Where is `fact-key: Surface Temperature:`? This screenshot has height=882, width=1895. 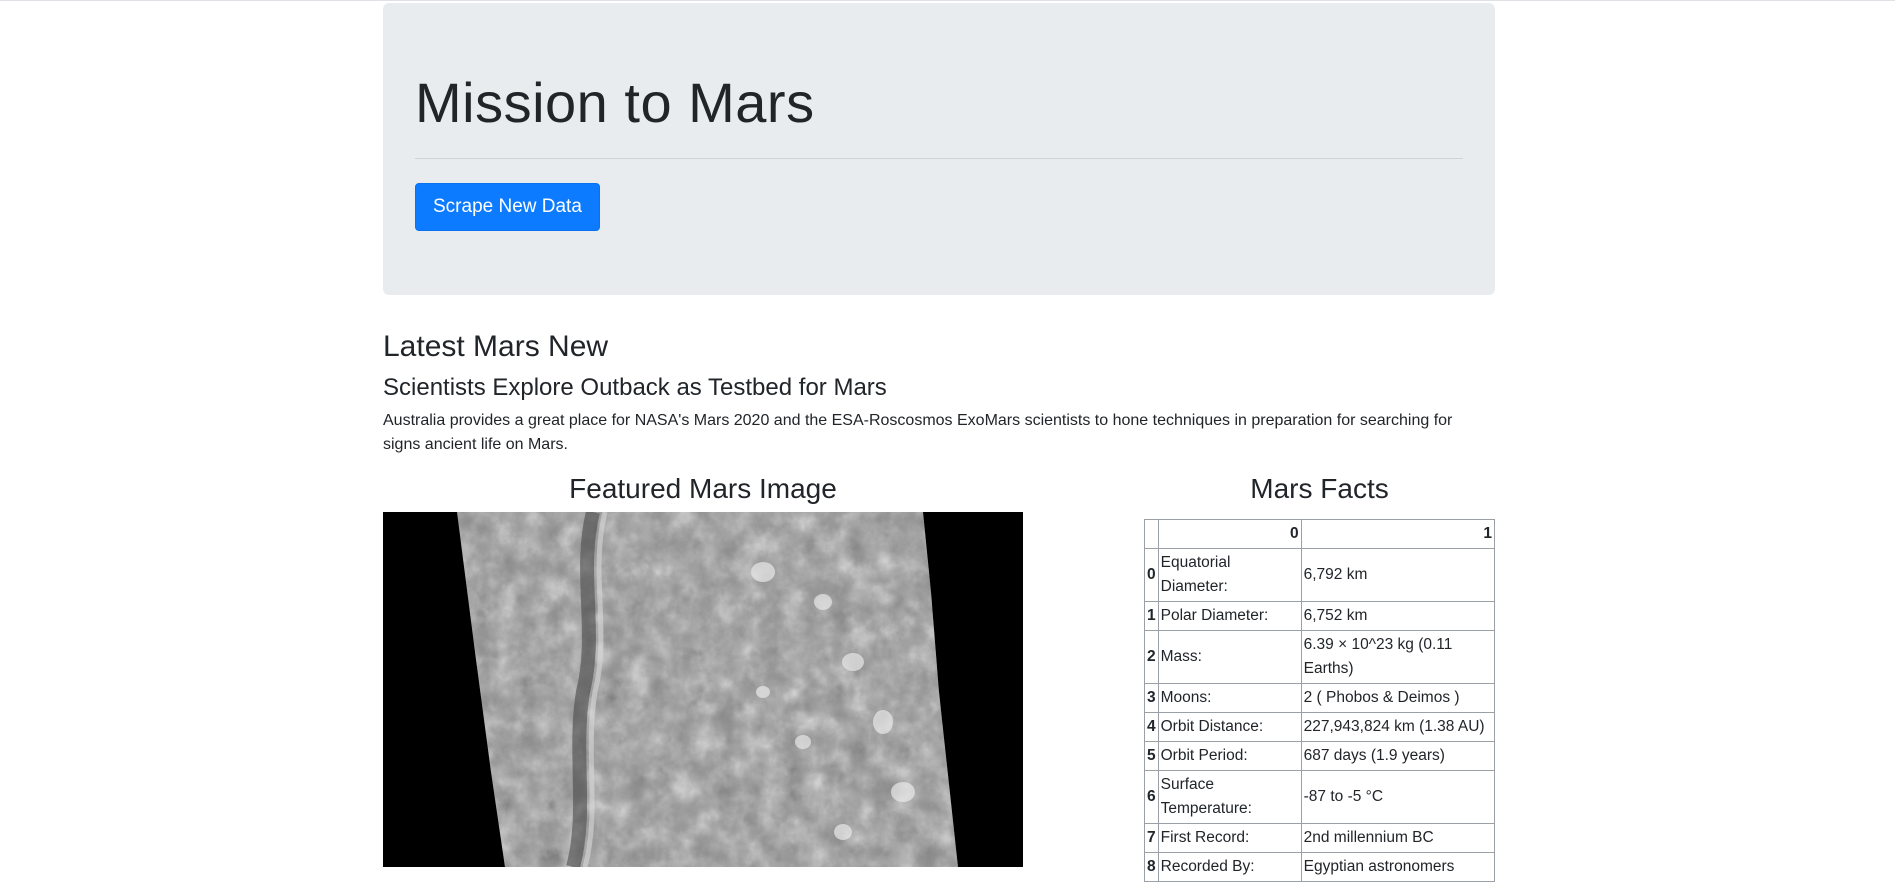 fact-key: Surface Temperature: is located at coordinates (1229, 797).